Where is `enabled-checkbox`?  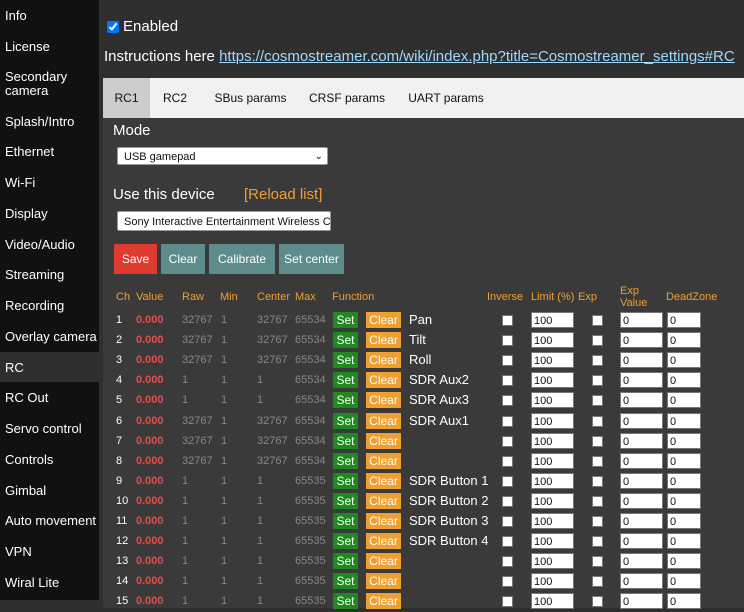
enabled-checkbox is located at coordinates (113, 26).